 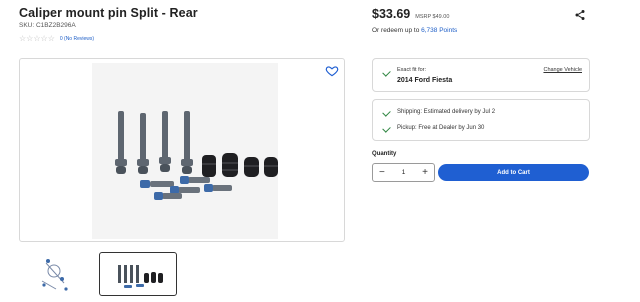 I want to click on pins-thumbnail, so click(x=140, y=276).